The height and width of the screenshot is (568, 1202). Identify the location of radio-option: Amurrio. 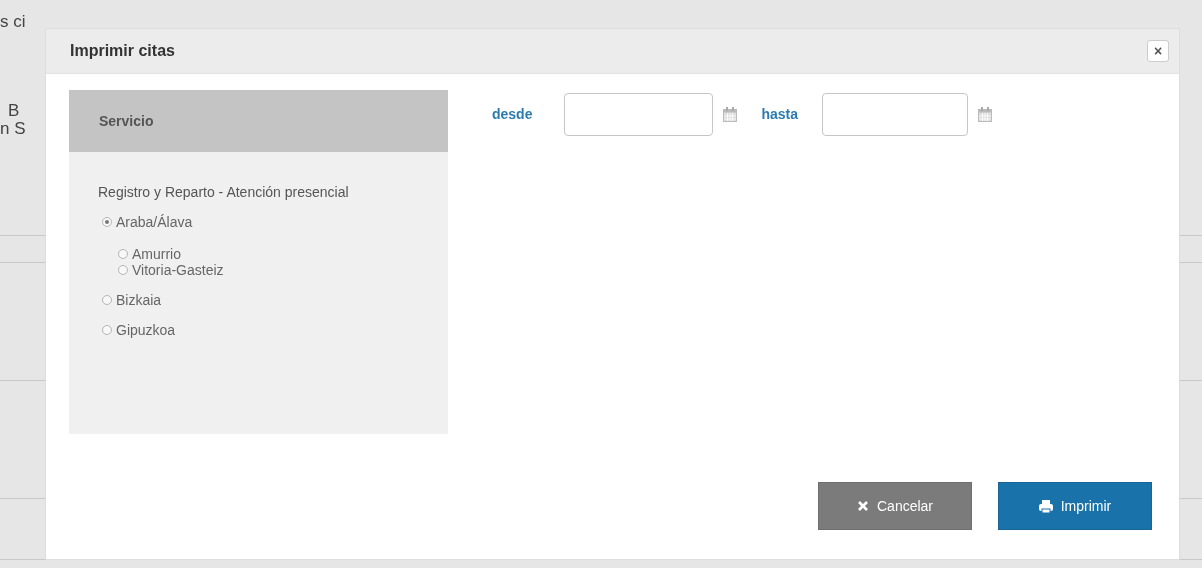
(283, 254).